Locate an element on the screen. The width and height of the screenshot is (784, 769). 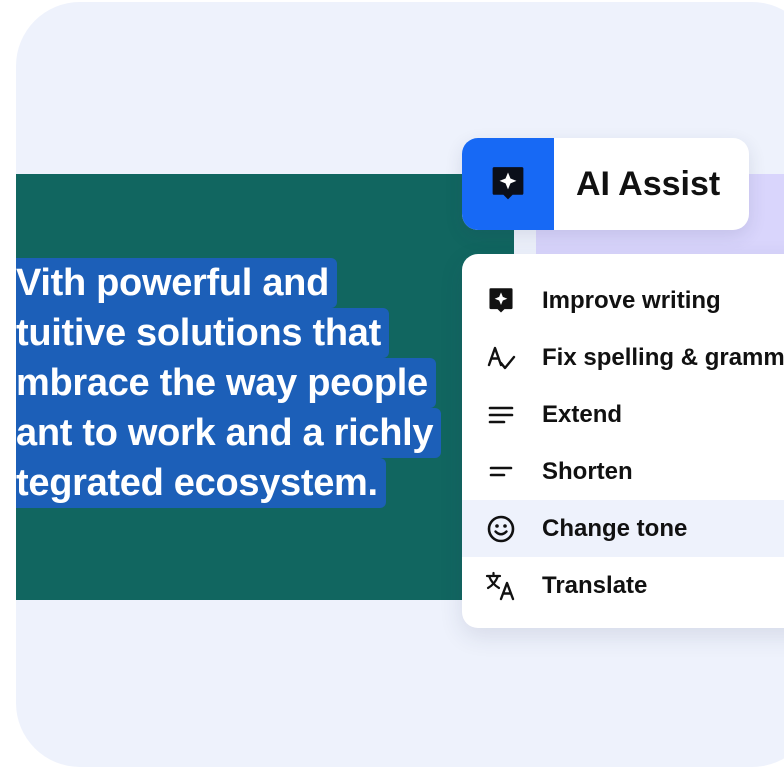
menu-item-fix-spelling: Fix spelling & grammar is located at coordinates (623, 357).